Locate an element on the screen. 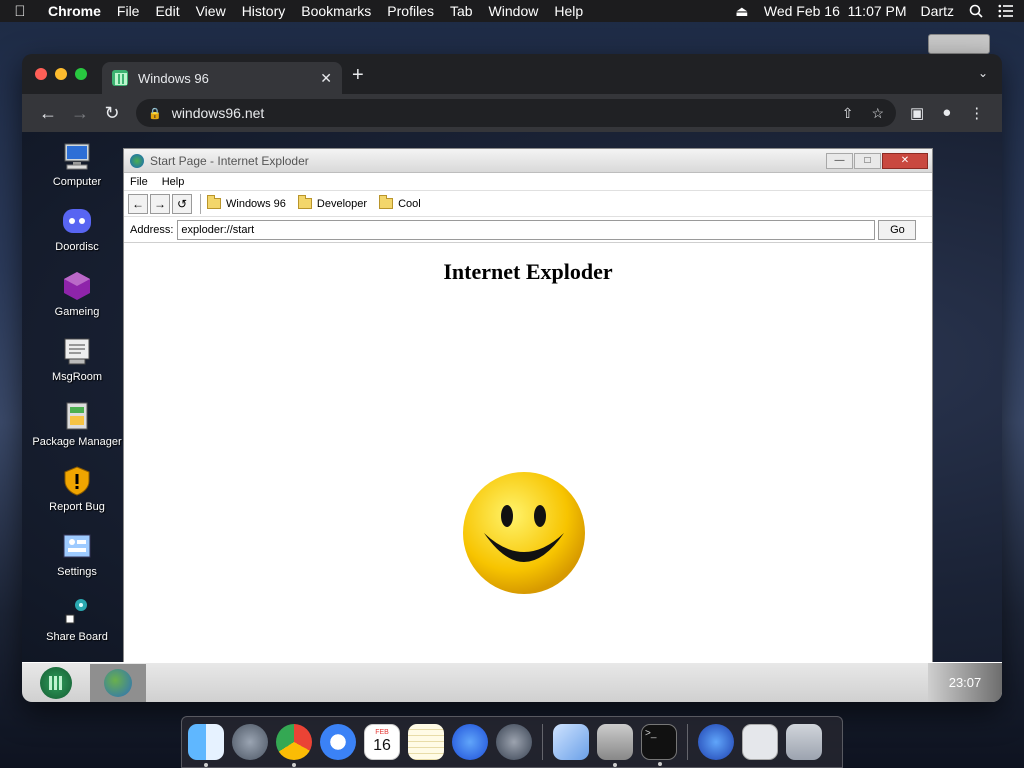  terminal-icon: >_ is located at coordinates (659, 745).